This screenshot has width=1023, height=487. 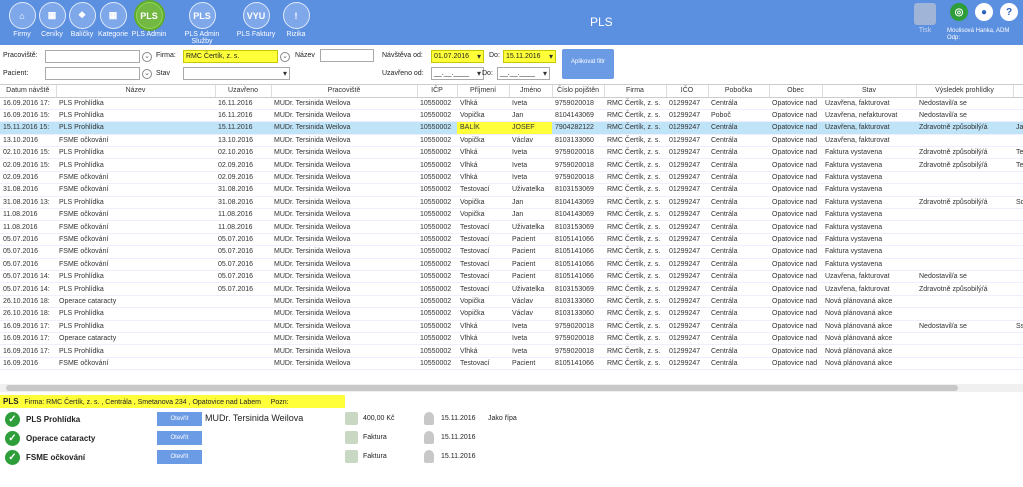 What do you see at coordinates (1018, 91) in the screenshot?
I see `column-header` at bounding box center [1018, 91].